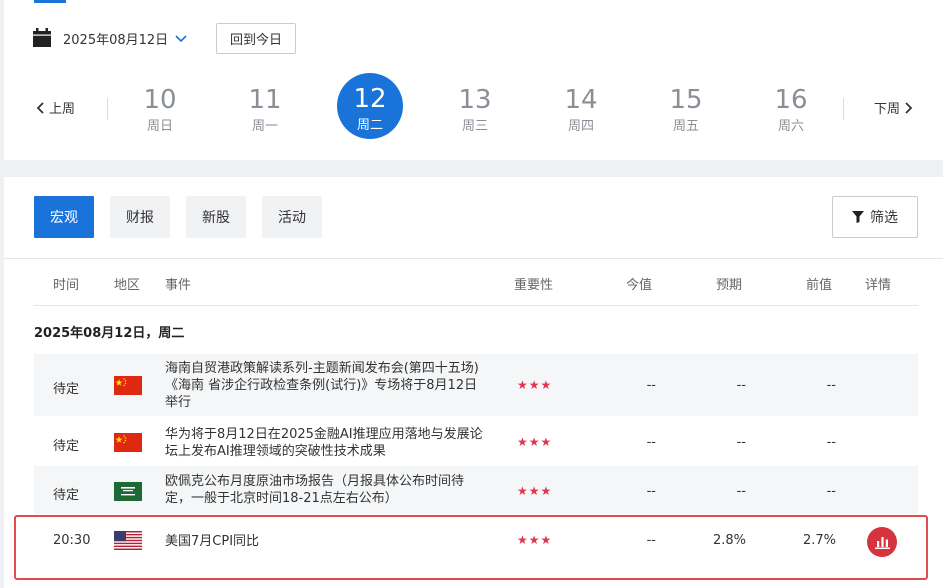 The image size is (943, 588). I want to click on details-button, so click(882, 542).